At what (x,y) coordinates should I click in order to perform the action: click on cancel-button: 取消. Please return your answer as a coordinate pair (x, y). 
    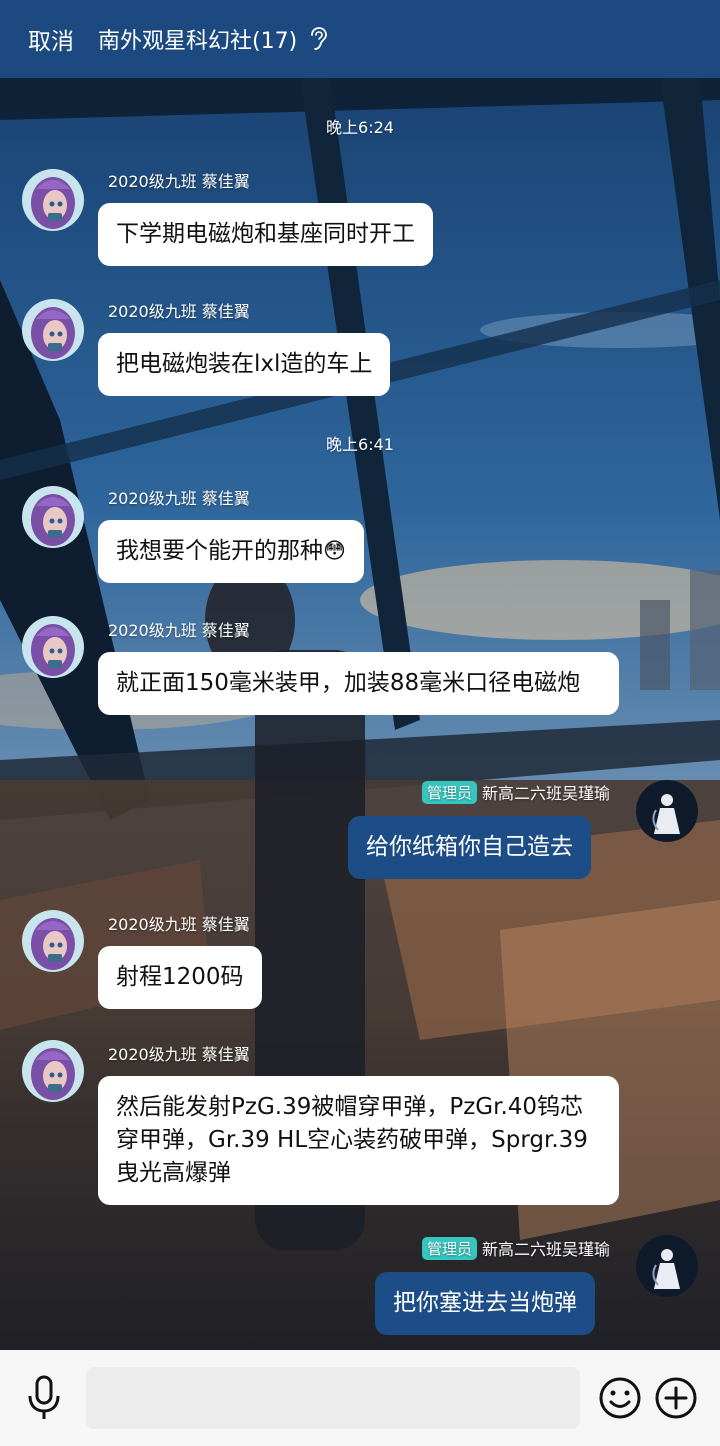
    Looking at the image, I should click on (51, 39).